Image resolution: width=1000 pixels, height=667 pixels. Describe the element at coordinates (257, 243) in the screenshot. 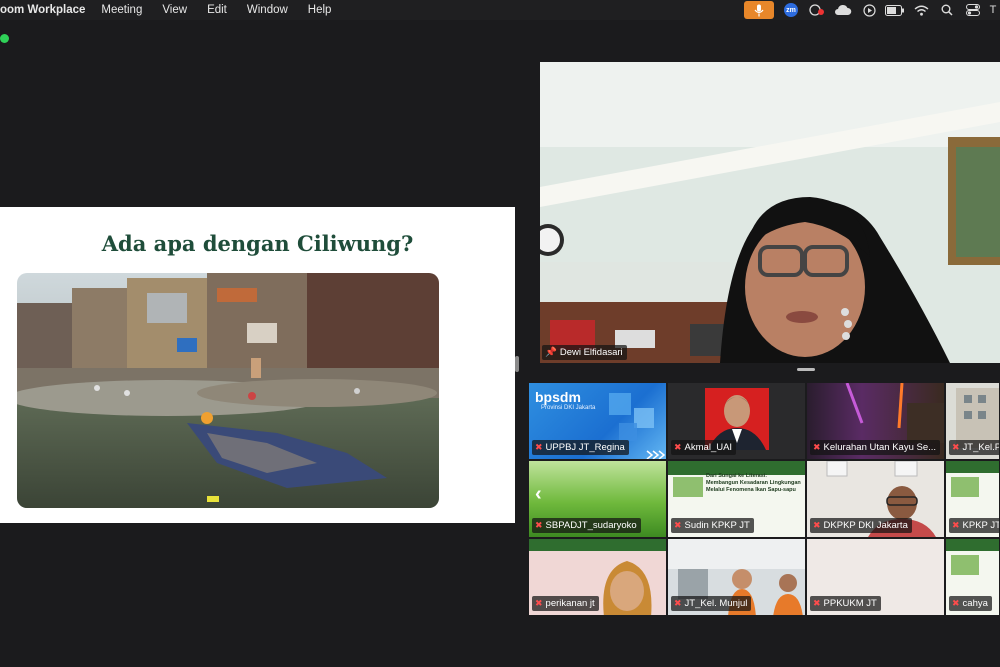

I see `slide-title: Ada apa dengan Ciliwung?` at that location.